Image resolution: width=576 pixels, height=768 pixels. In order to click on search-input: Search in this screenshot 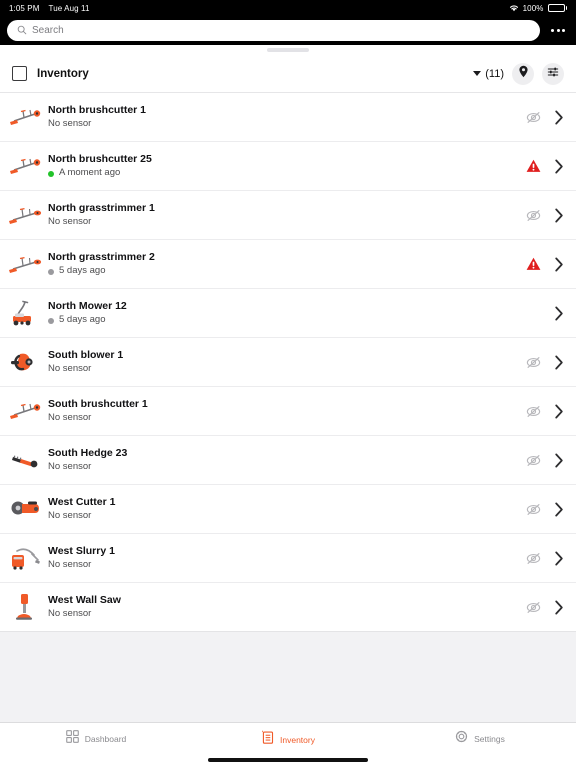, I will do `click(273, 30)`.